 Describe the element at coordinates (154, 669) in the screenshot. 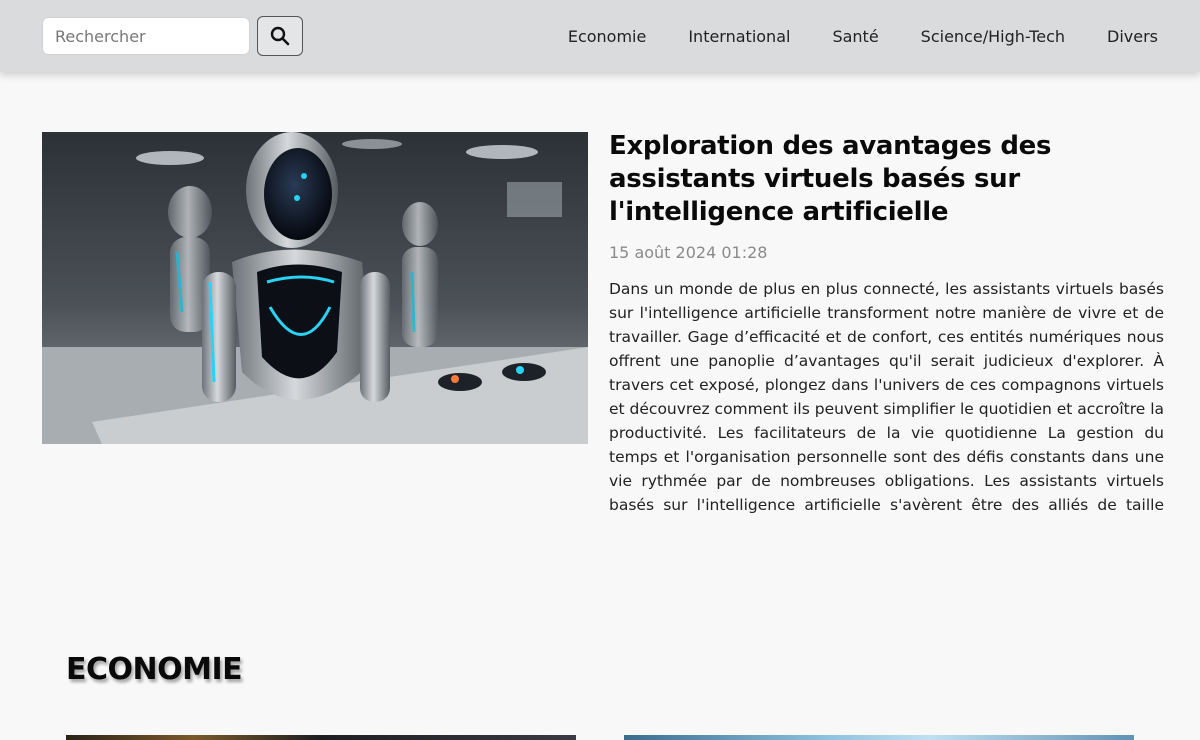

I see `section-title-economie: ECONOMIE` at that location.